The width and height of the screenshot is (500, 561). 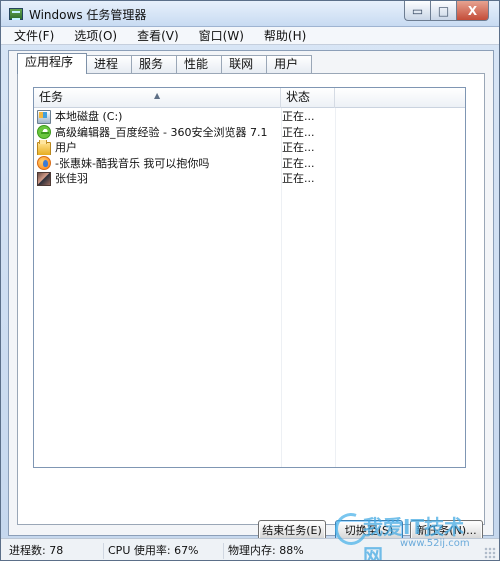 I want to click on task-cell: -张惠妹-酷我音乐 我可以抱你吗, so click(x=157, y=163).